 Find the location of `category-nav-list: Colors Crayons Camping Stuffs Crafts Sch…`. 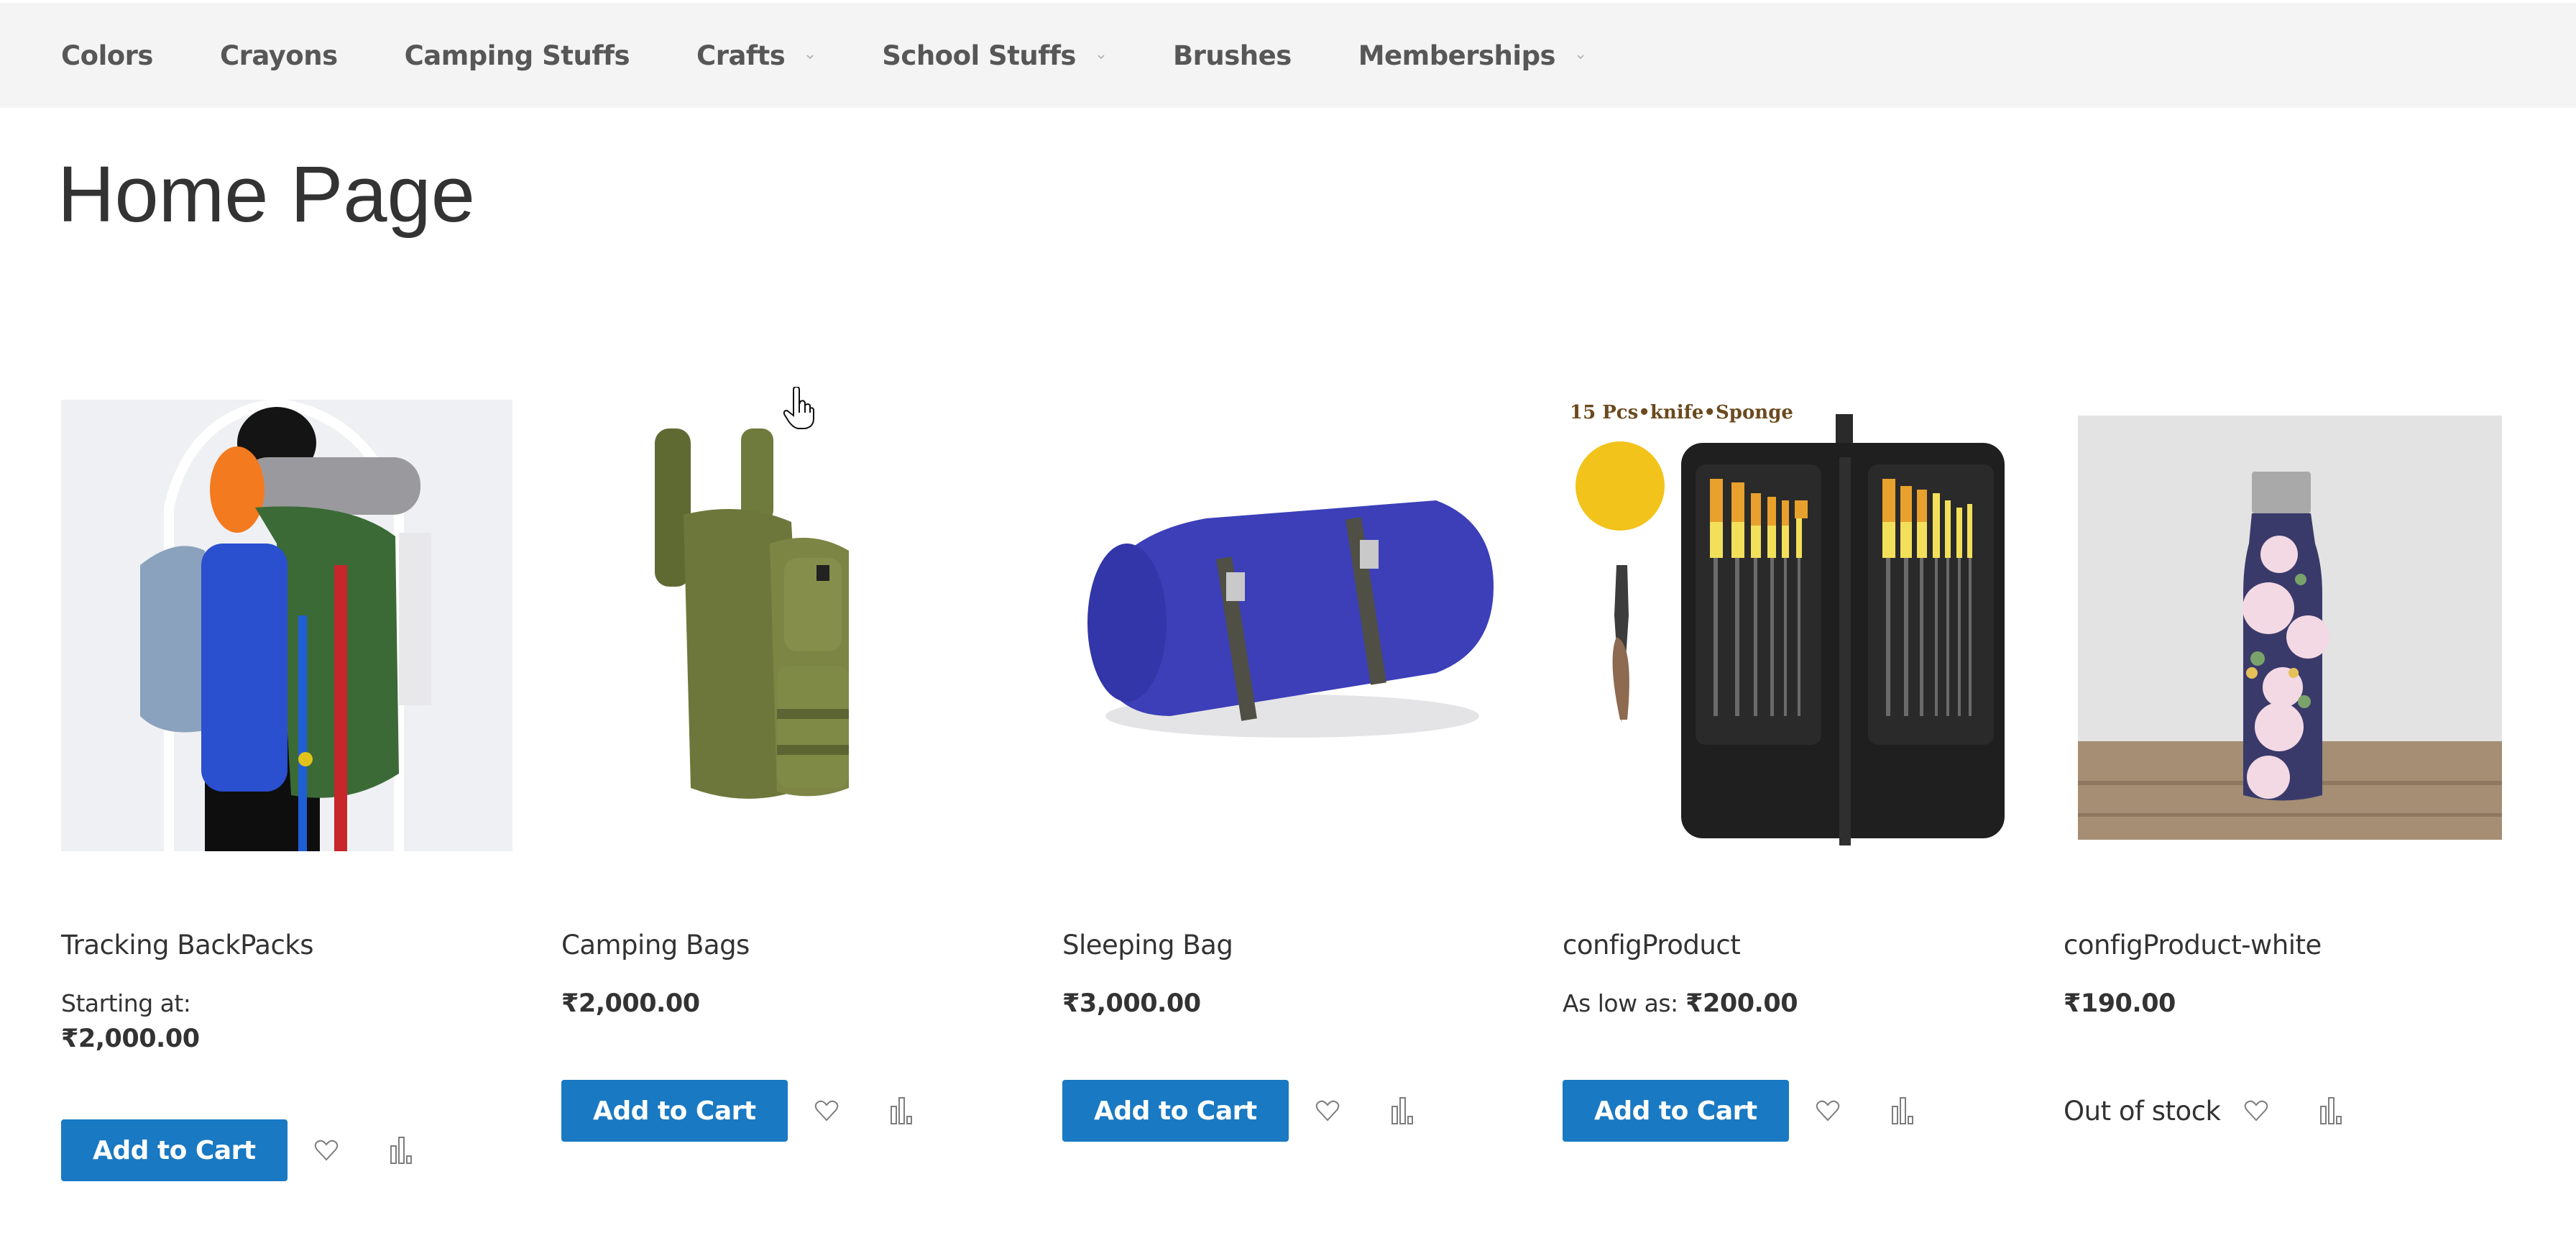

category-nav-list: Colors Crayons Camping Stuffs Crafts Sch… is located at coordinates (856, 56).